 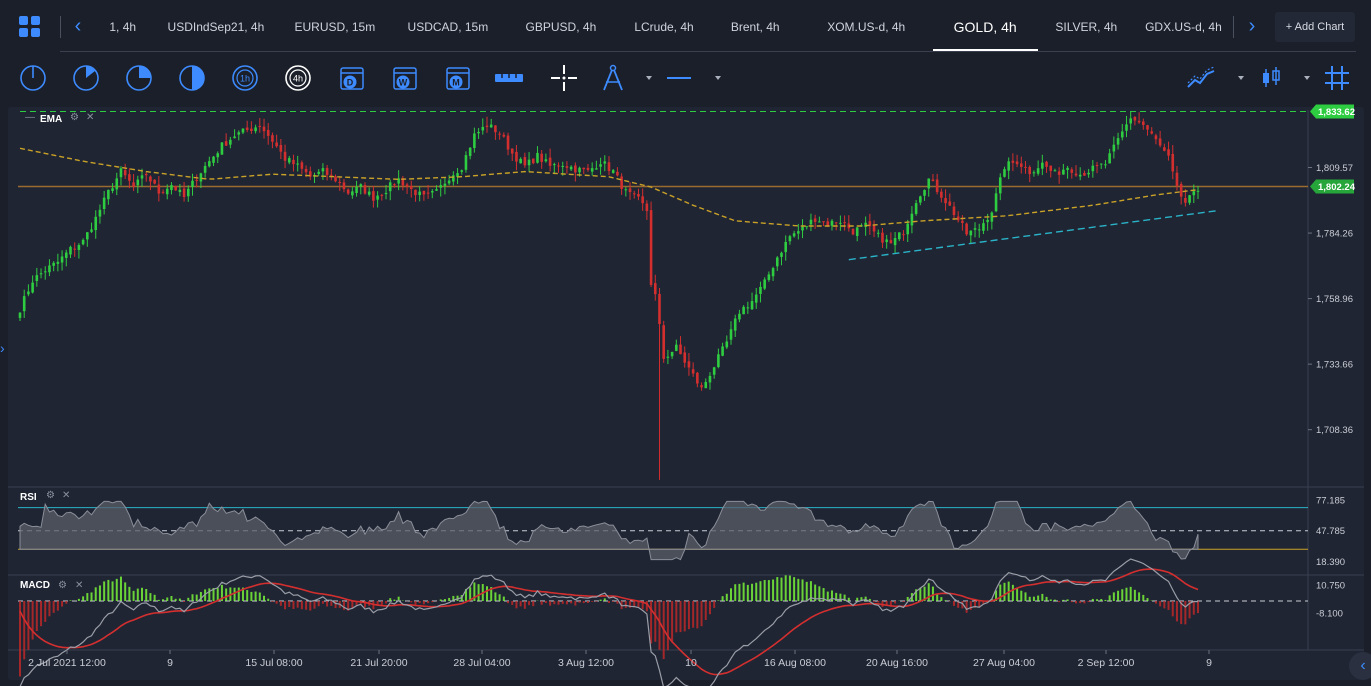 What do you see at coordinates (30, 117) in the screenshot?
I see `collapse-icon: —` at bounding box center [30, 117].